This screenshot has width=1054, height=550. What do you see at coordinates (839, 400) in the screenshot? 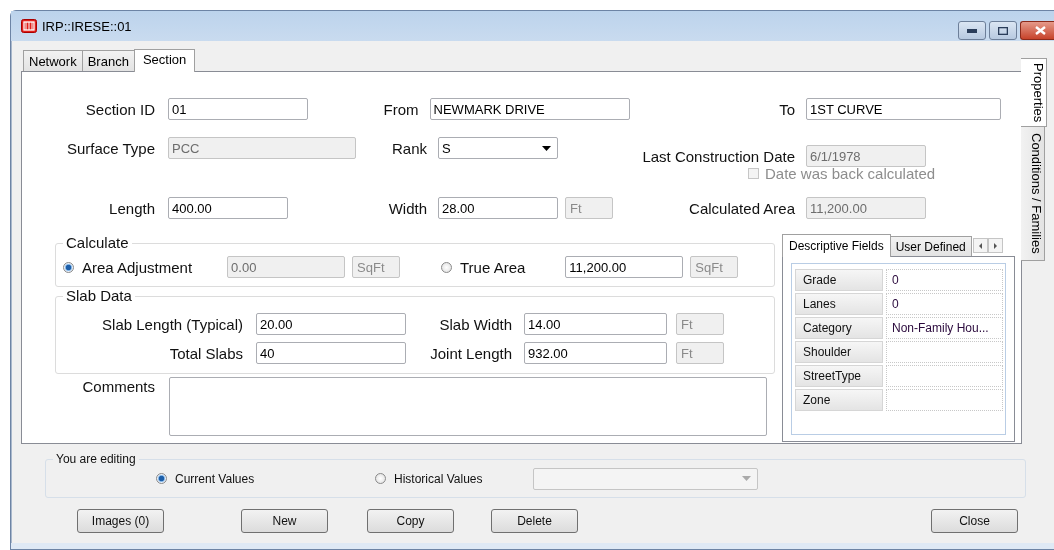
I see `property-name: Zone` at bounding box center [839, 400].